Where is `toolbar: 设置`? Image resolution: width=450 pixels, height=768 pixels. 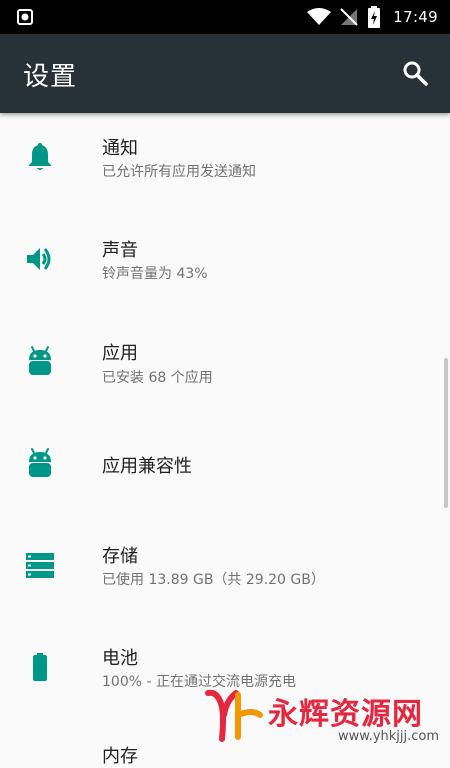
toolbar: 设置 is located at coordinates (225, 73).